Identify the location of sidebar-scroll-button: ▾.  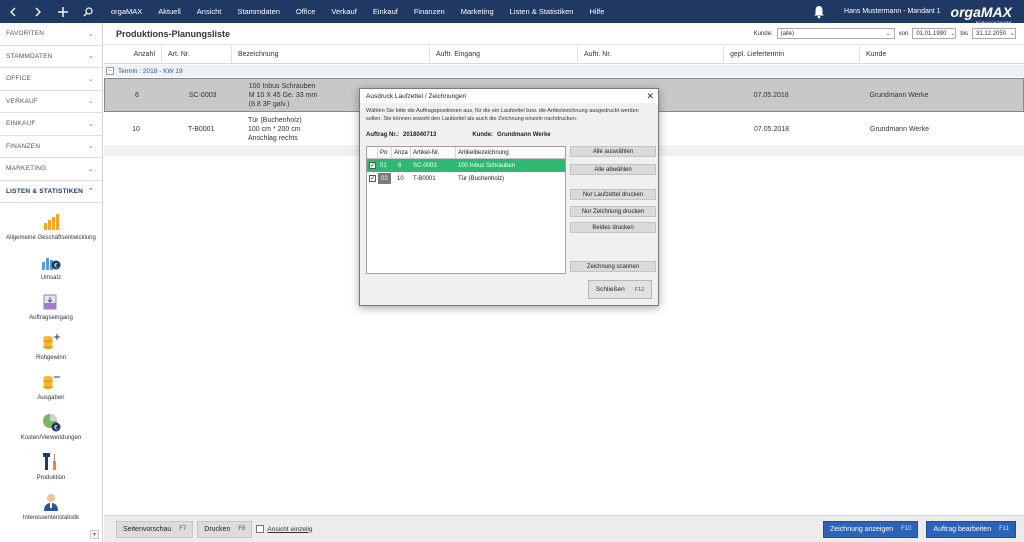
(94, 534).